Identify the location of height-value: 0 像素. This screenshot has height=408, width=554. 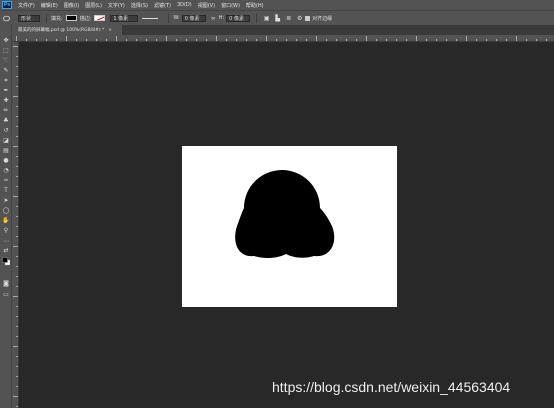
(236, 18).